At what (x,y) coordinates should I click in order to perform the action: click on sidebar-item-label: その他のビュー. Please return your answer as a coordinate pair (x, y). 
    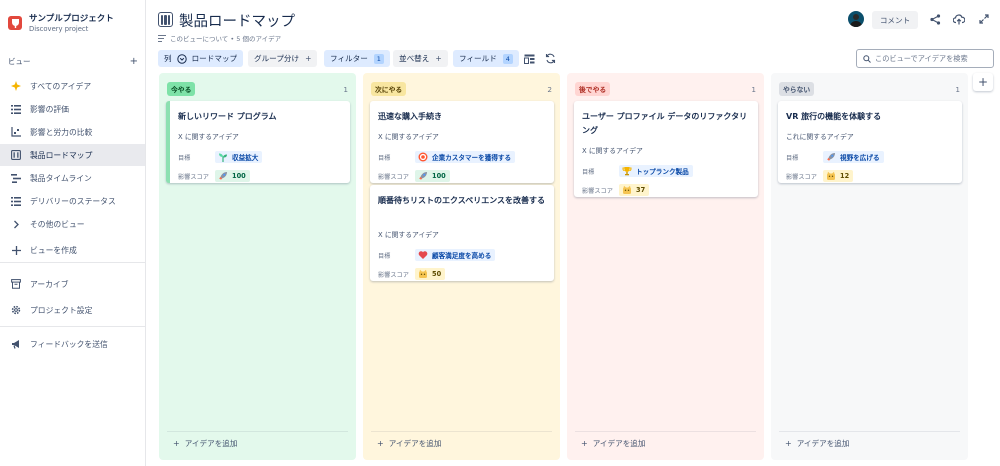
    Looking at the image, I should click on (57, 224).